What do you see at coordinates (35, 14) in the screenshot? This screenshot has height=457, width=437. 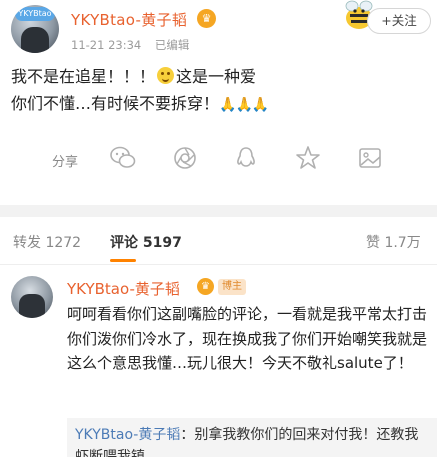 I see `avatar-tag: YKYBtao` at bounding box center [35, 14].